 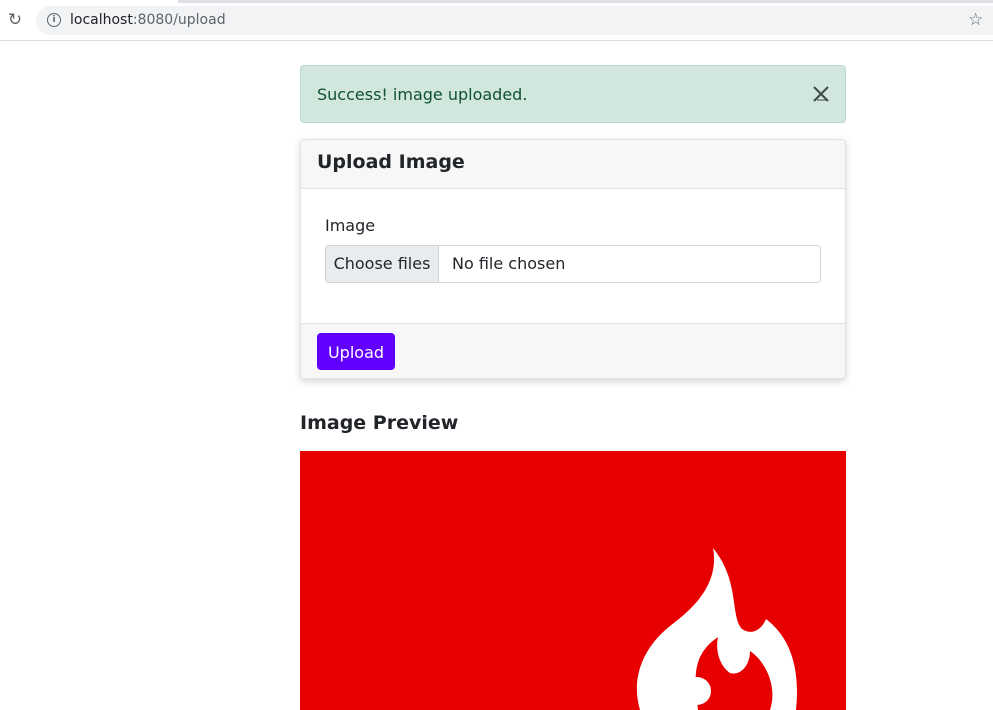 What do you see at coordinates (585, 1) in the screenshot?
I see `tab-strip` at bounding box center [585, 1].